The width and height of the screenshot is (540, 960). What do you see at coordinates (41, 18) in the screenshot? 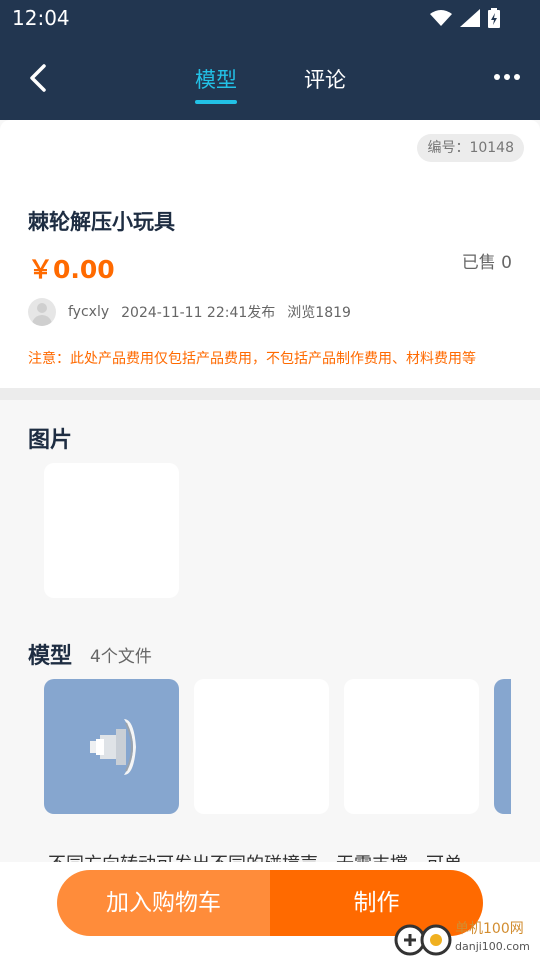
I see `status-time: 12:04` at bounding box center [41, 18].